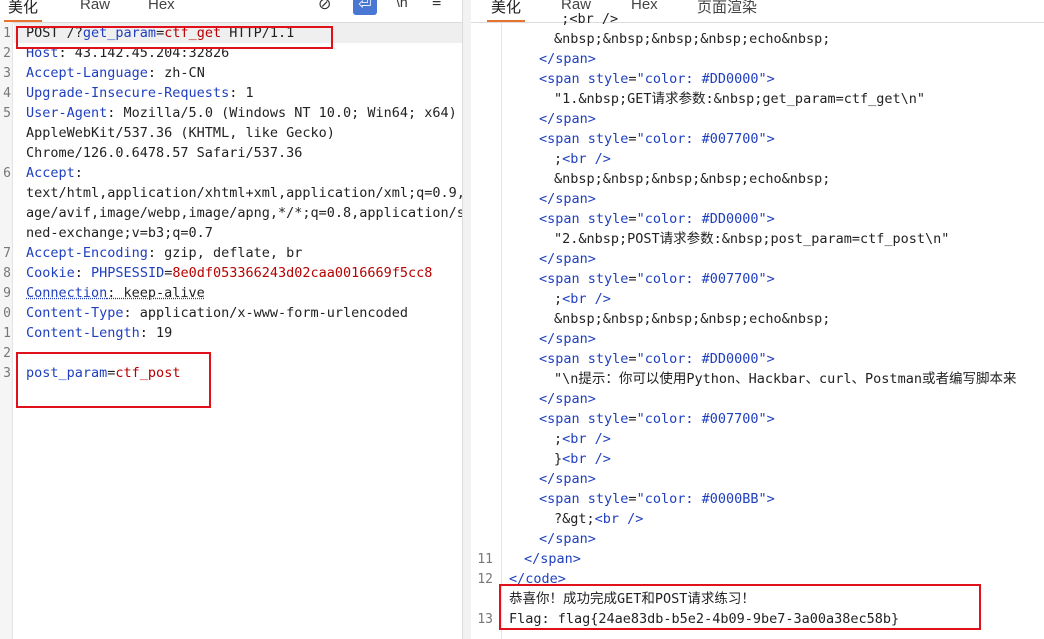  What do you see at coordinates (302, 273) in the screenshot?
I see `param-value: 8e0df053366243d02caa0016669f5cc8` at bounding box center [302, 273].